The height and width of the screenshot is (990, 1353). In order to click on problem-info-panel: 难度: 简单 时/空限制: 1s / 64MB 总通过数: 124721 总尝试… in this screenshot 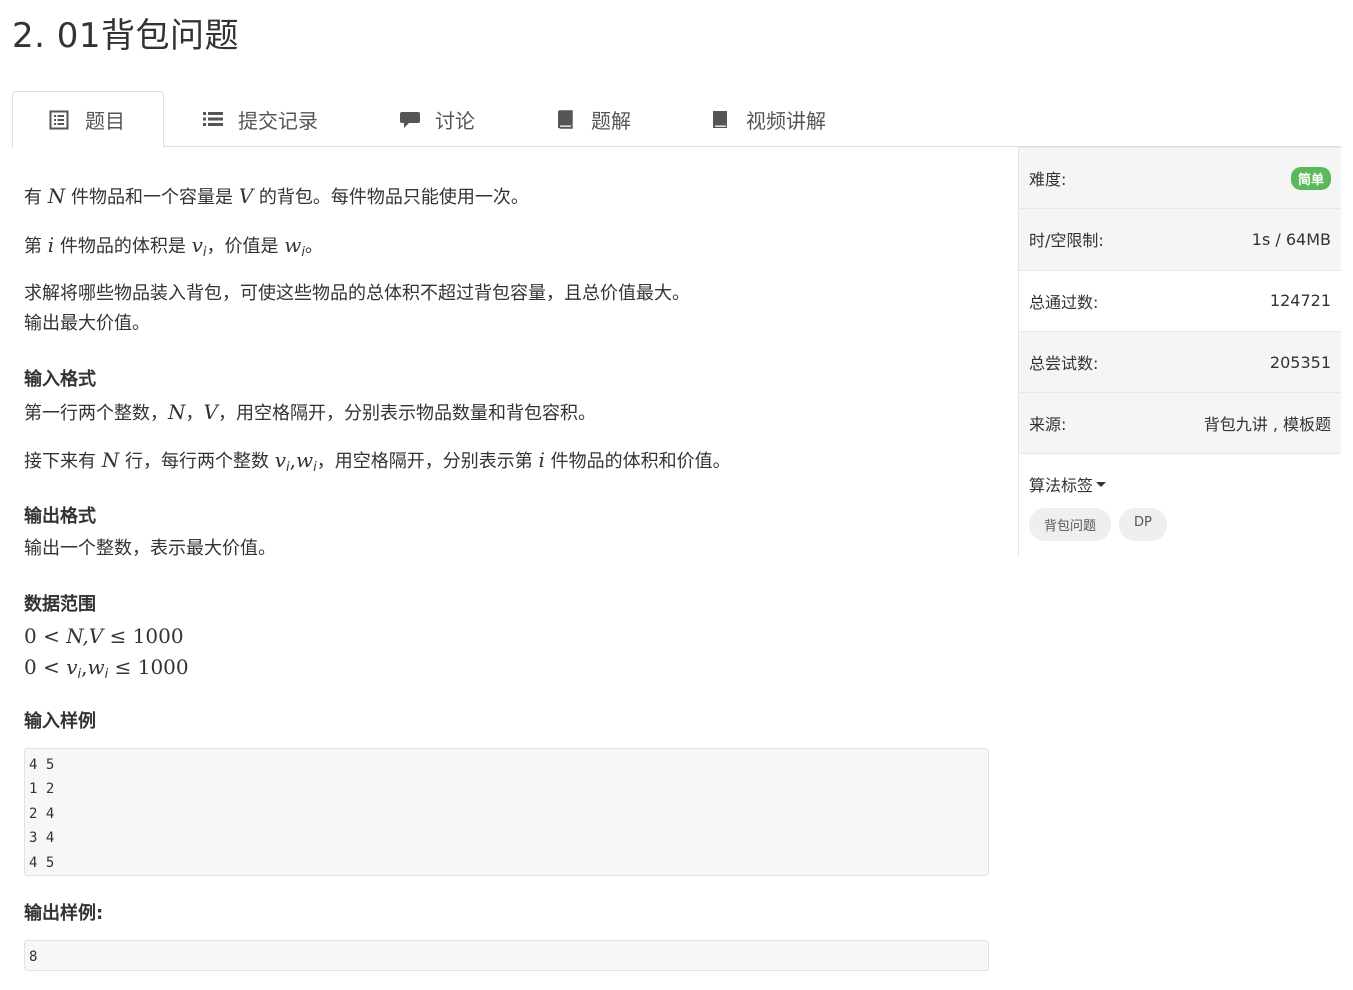, I will do `click(1179, 352)`.